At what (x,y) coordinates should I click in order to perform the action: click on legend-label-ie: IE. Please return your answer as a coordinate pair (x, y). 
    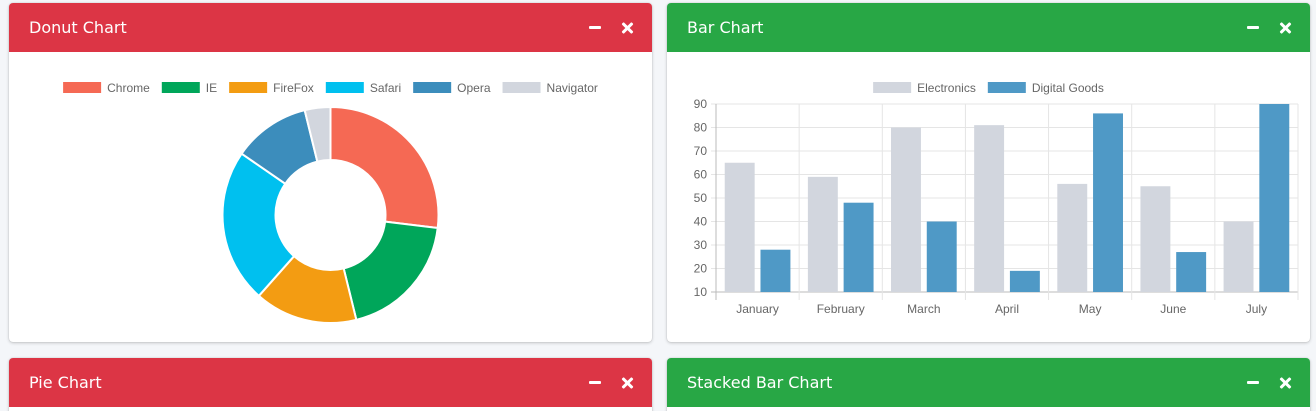
    Looking at the image, I should click on (211, 88).